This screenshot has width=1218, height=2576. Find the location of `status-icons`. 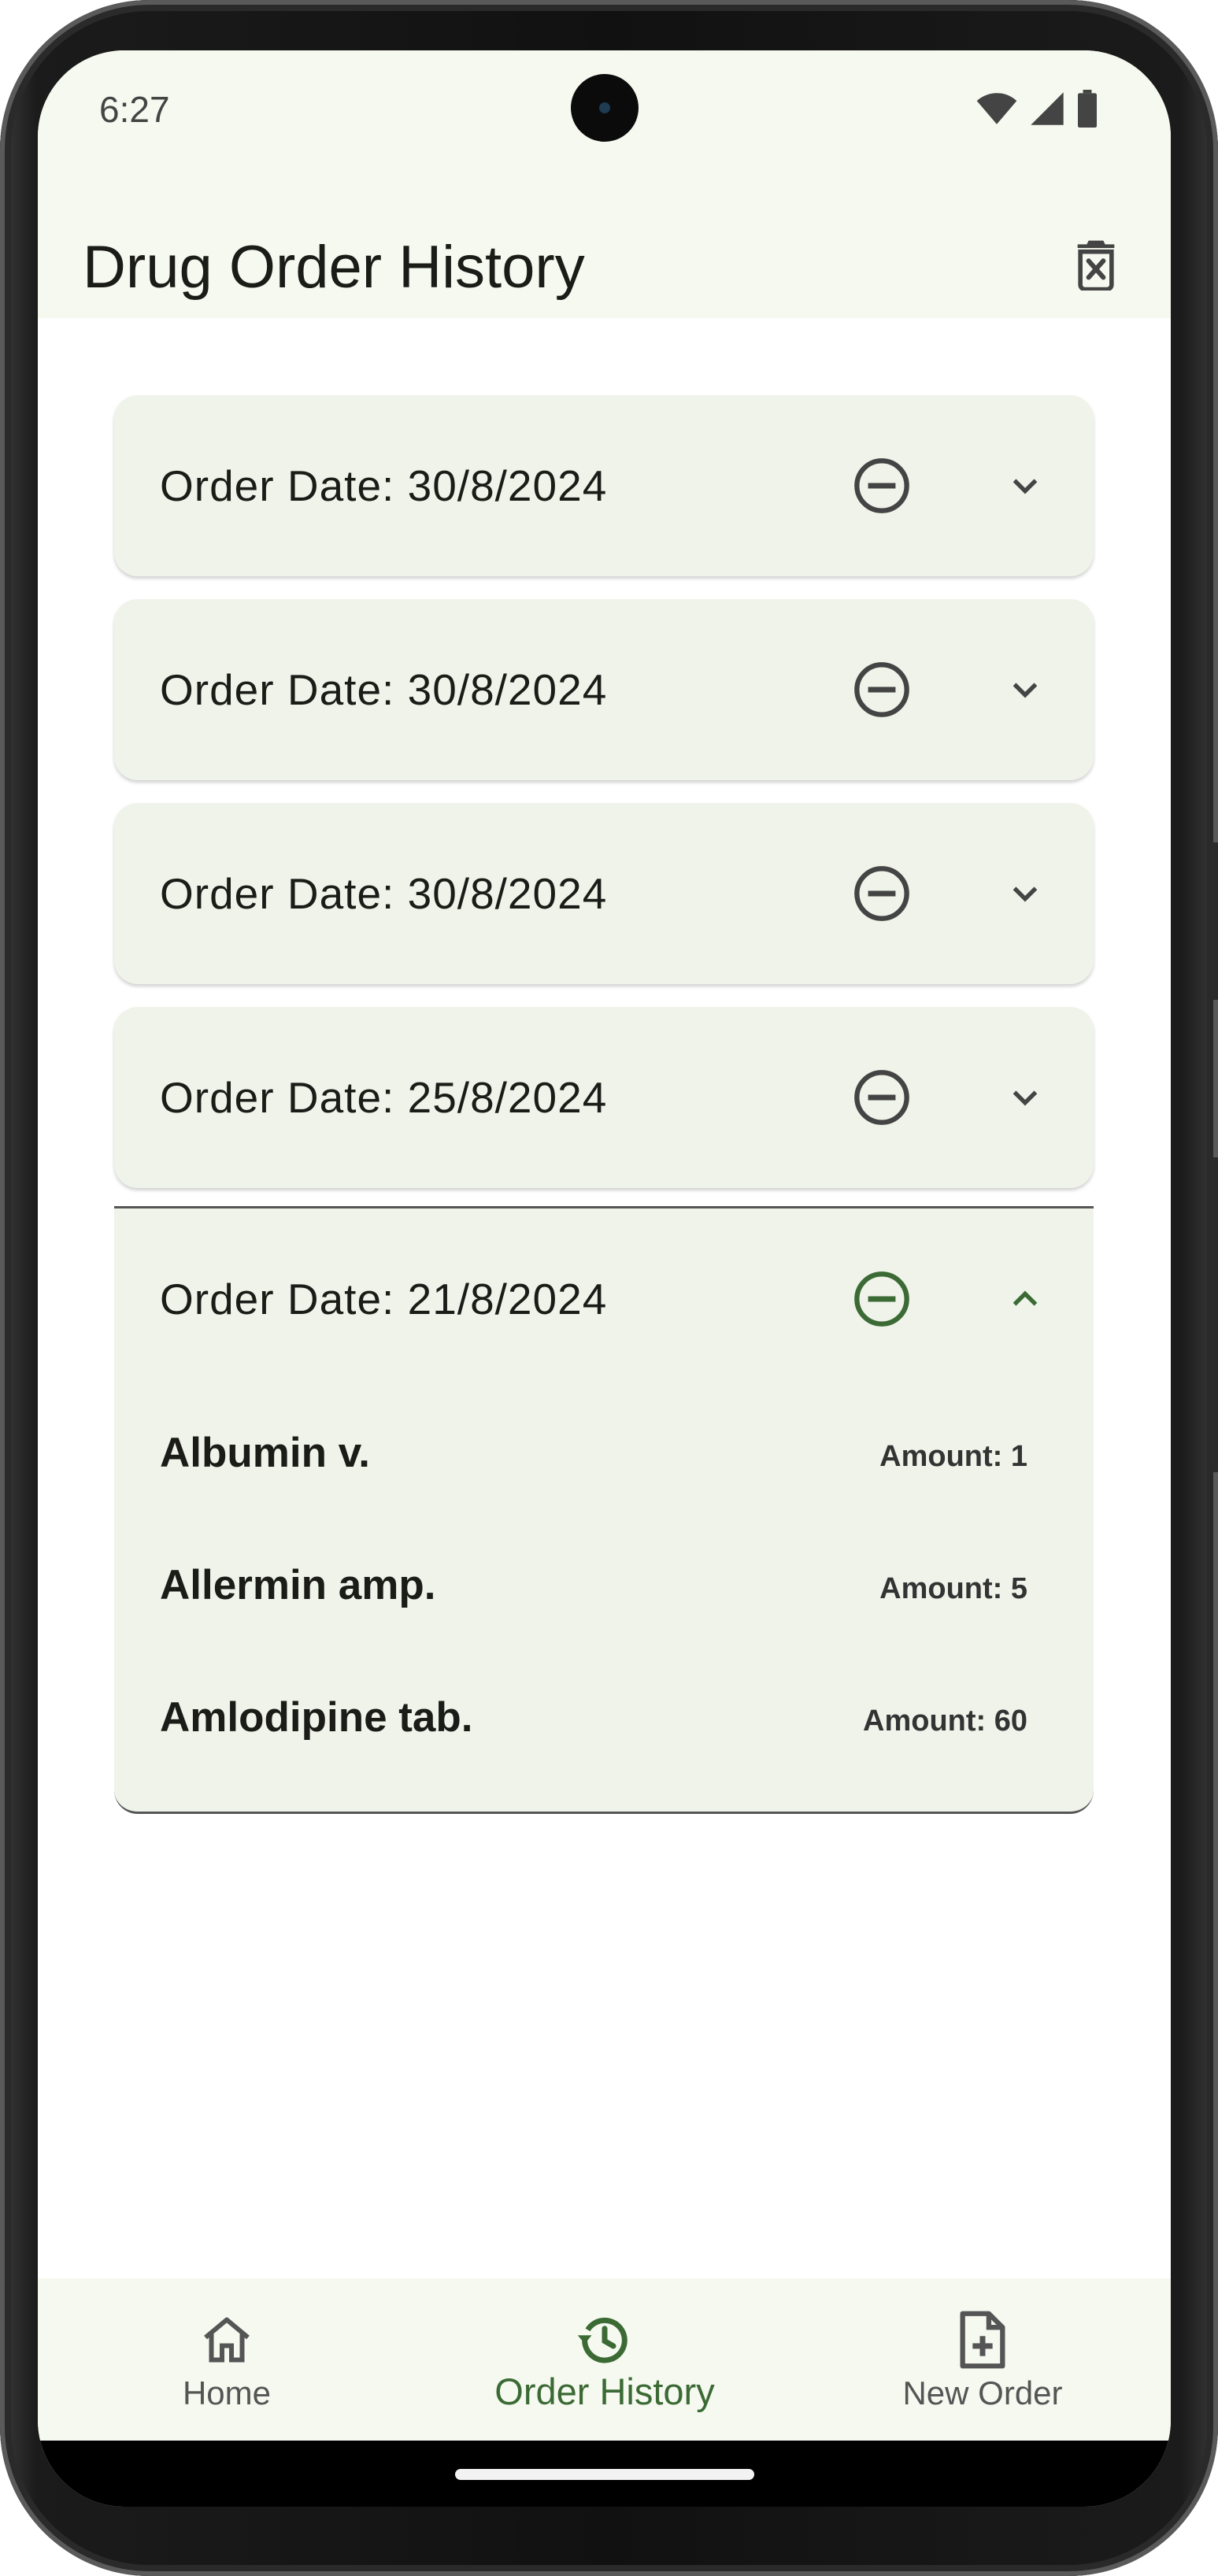

status-icons is located at coordinates (1037, 109).